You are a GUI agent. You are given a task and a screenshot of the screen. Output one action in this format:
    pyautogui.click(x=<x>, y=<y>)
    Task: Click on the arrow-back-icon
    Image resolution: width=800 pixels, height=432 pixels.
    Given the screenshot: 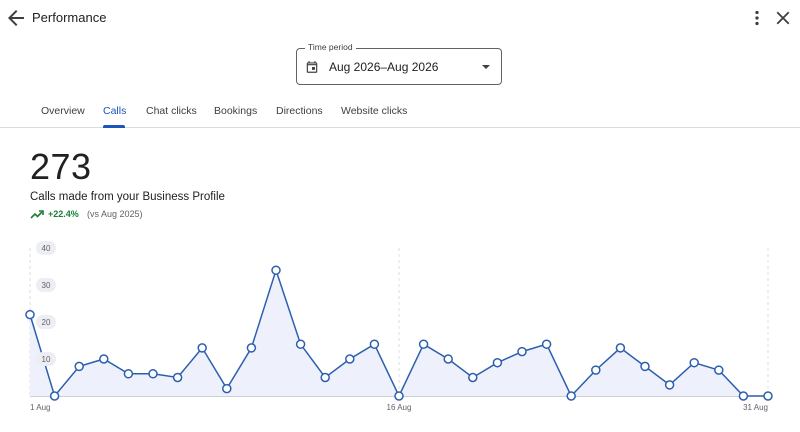 What is the action you would take?
    pyautogui.click(x=16, y=18)
    